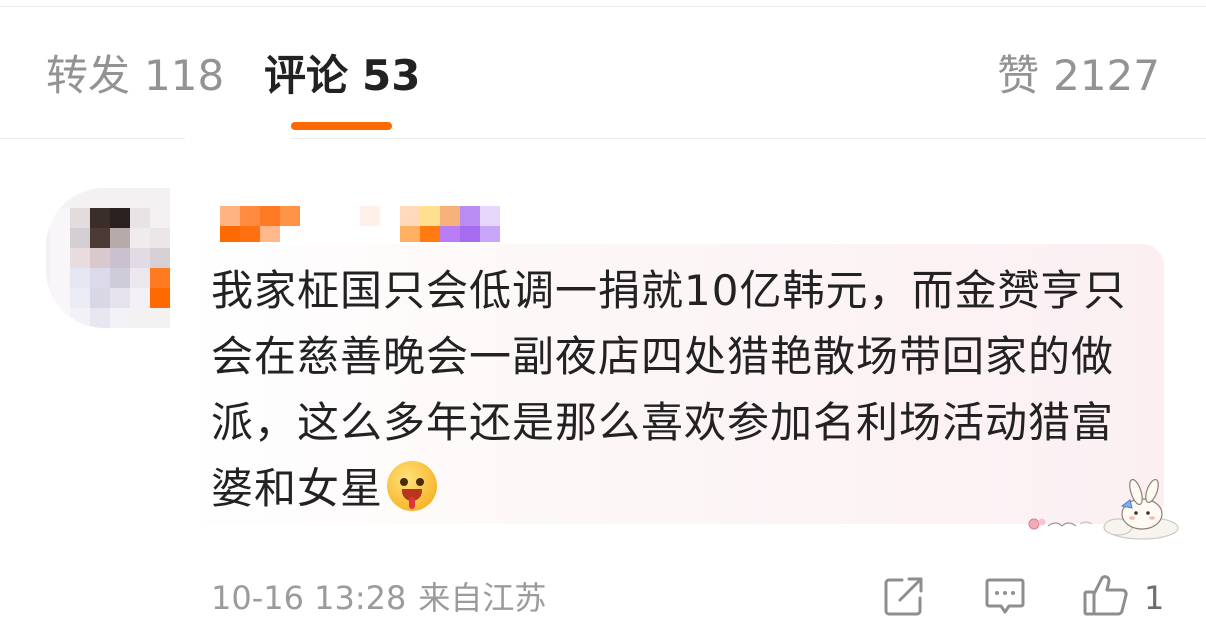 The image size is (1206, 639). I want to click on tab-likes-label: 赞, so click(1018, 75).